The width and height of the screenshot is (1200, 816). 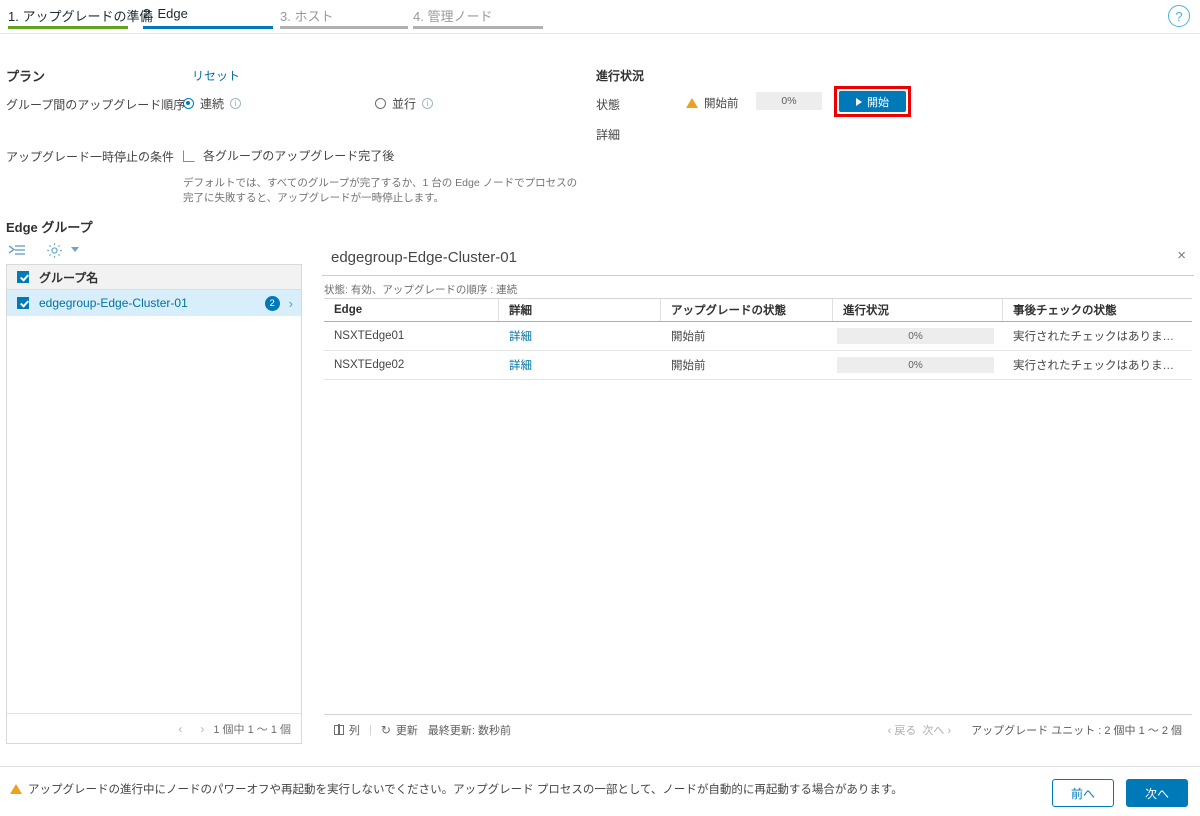 What do you see at coordinates (918, 310) in the screenshot?
I see `column-header-progress: 進行状況` at bounding box center [918, 310].